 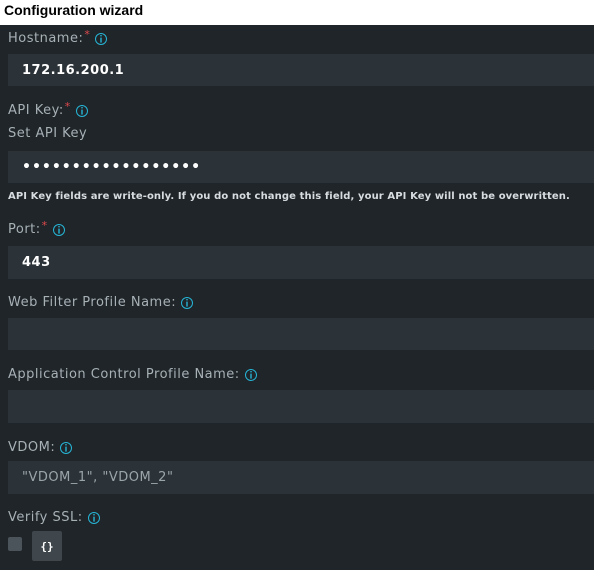 I want to click on api-key-label: API Key: *, so click(x=48, y=109).